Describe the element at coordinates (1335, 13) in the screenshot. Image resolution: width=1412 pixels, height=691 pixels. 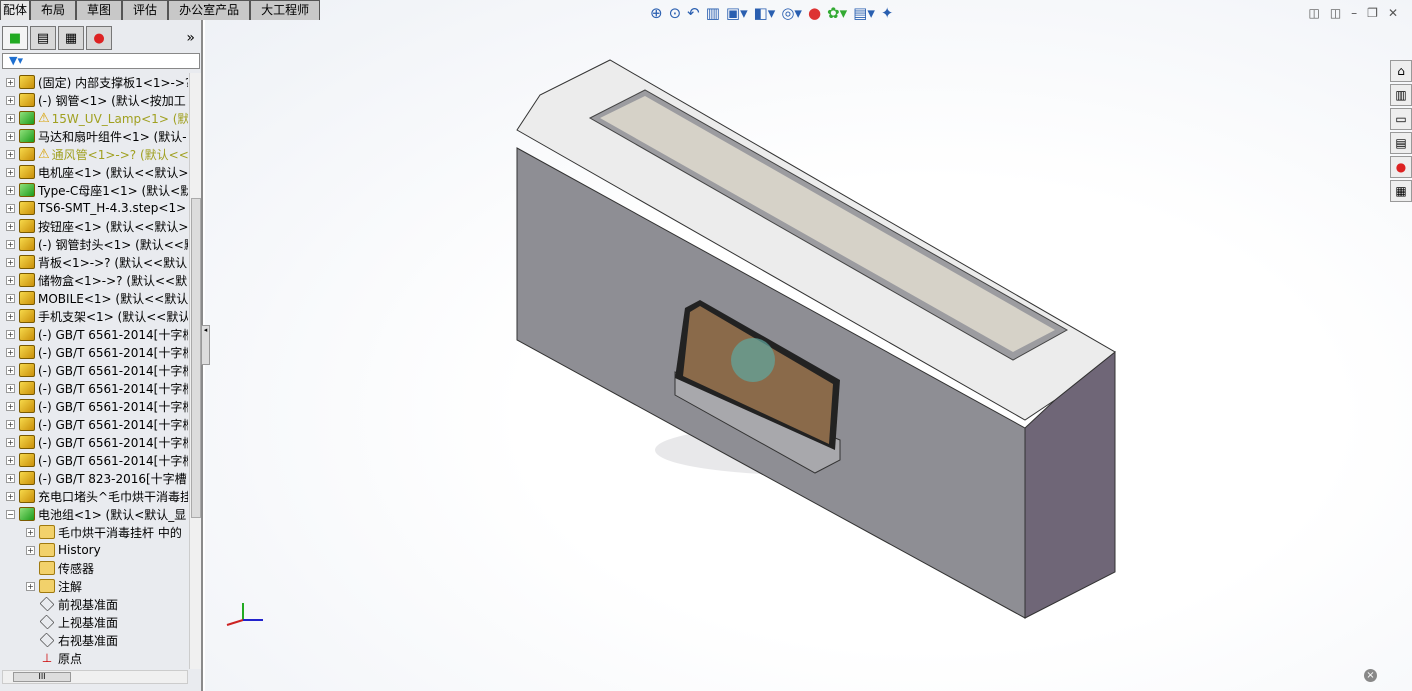
I see `tile-right-icon: ◫` at that location.